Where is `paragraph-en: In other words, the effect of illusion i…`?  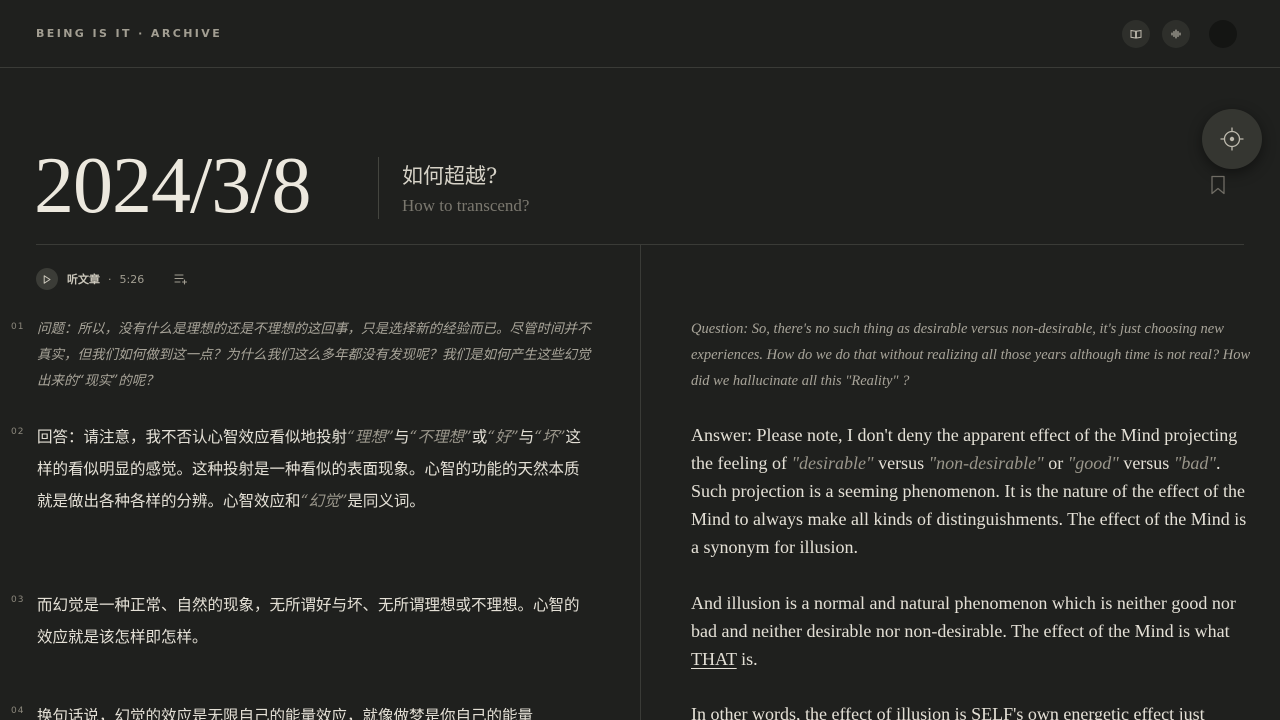 paragraph-en: In other words, the effect of illusion i… is located at coordinates (948, 712).